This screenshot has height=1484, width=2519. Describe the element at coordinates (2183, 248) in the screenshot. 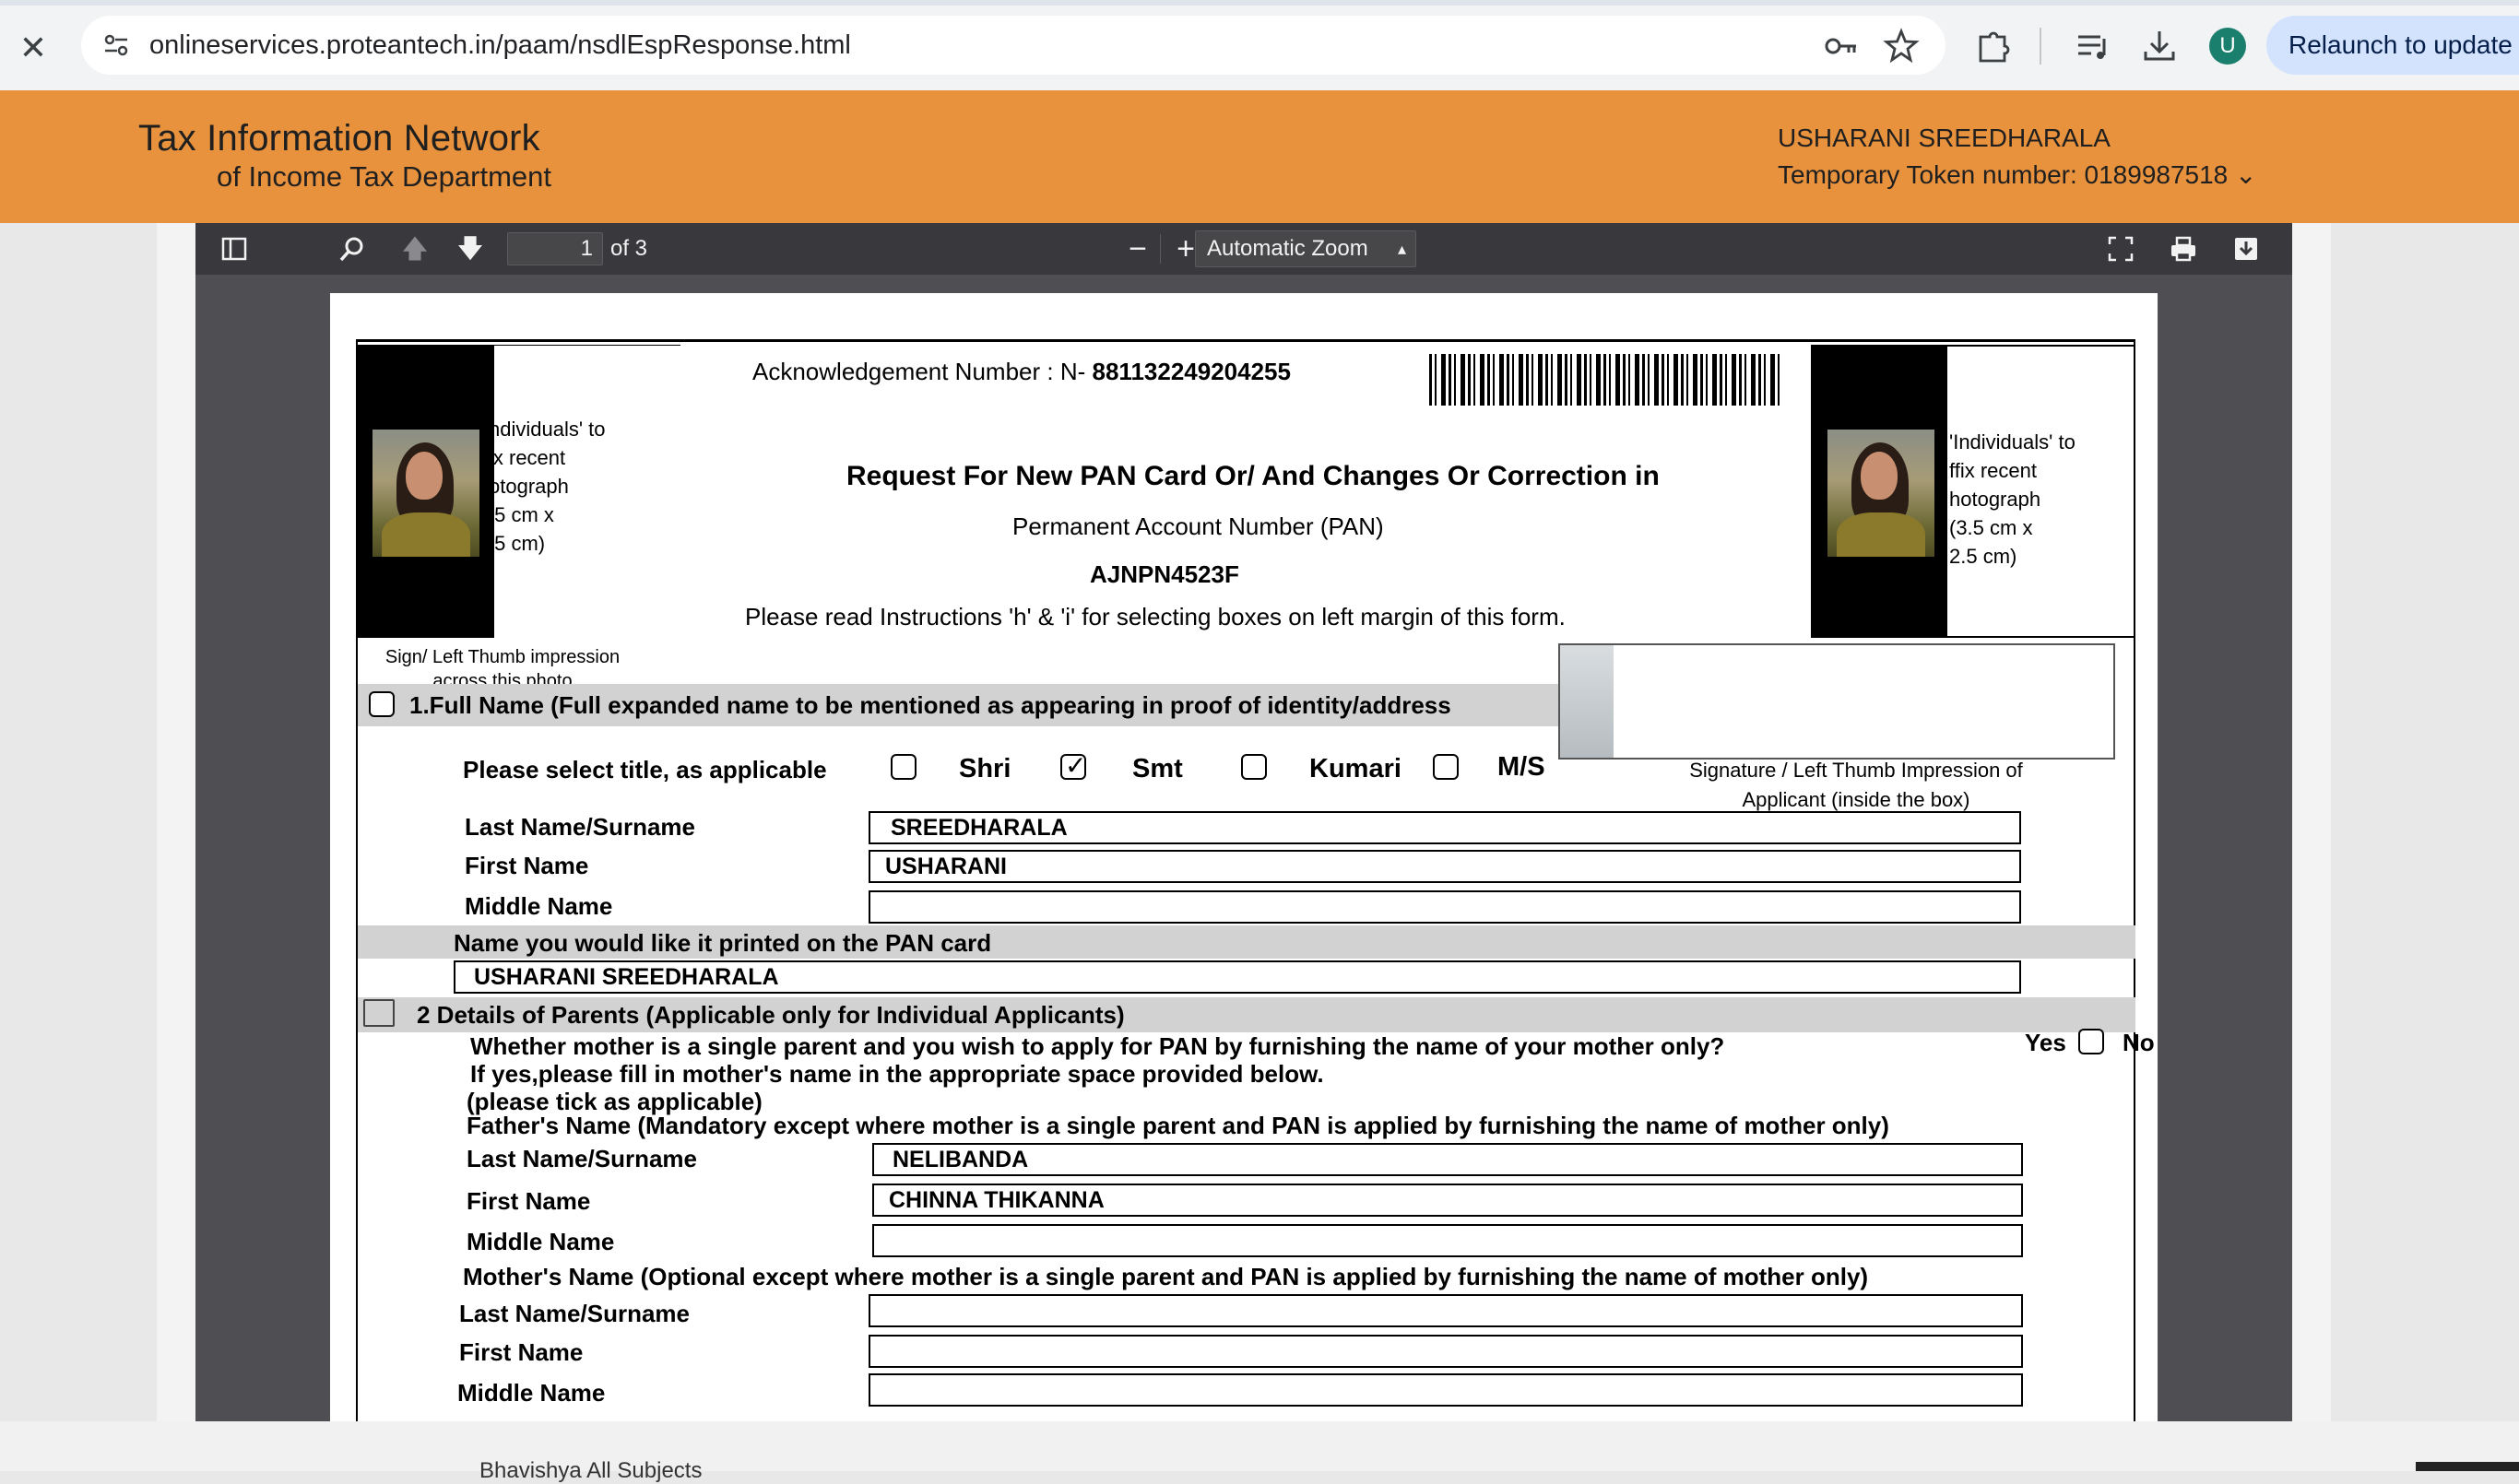

I see `print-icon` at that location.